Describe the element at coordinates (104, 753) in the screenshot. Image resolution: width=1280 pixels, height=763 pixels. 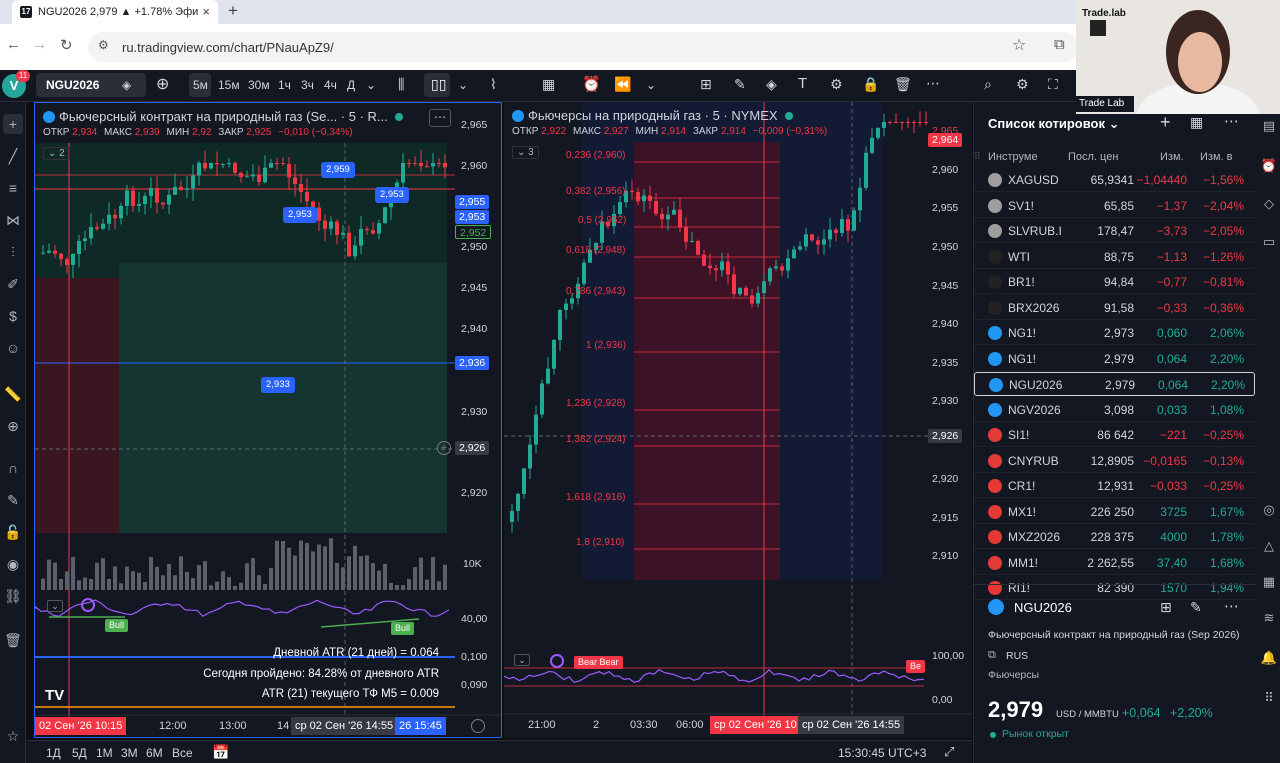
I see `range-1m: 1М` at that location.